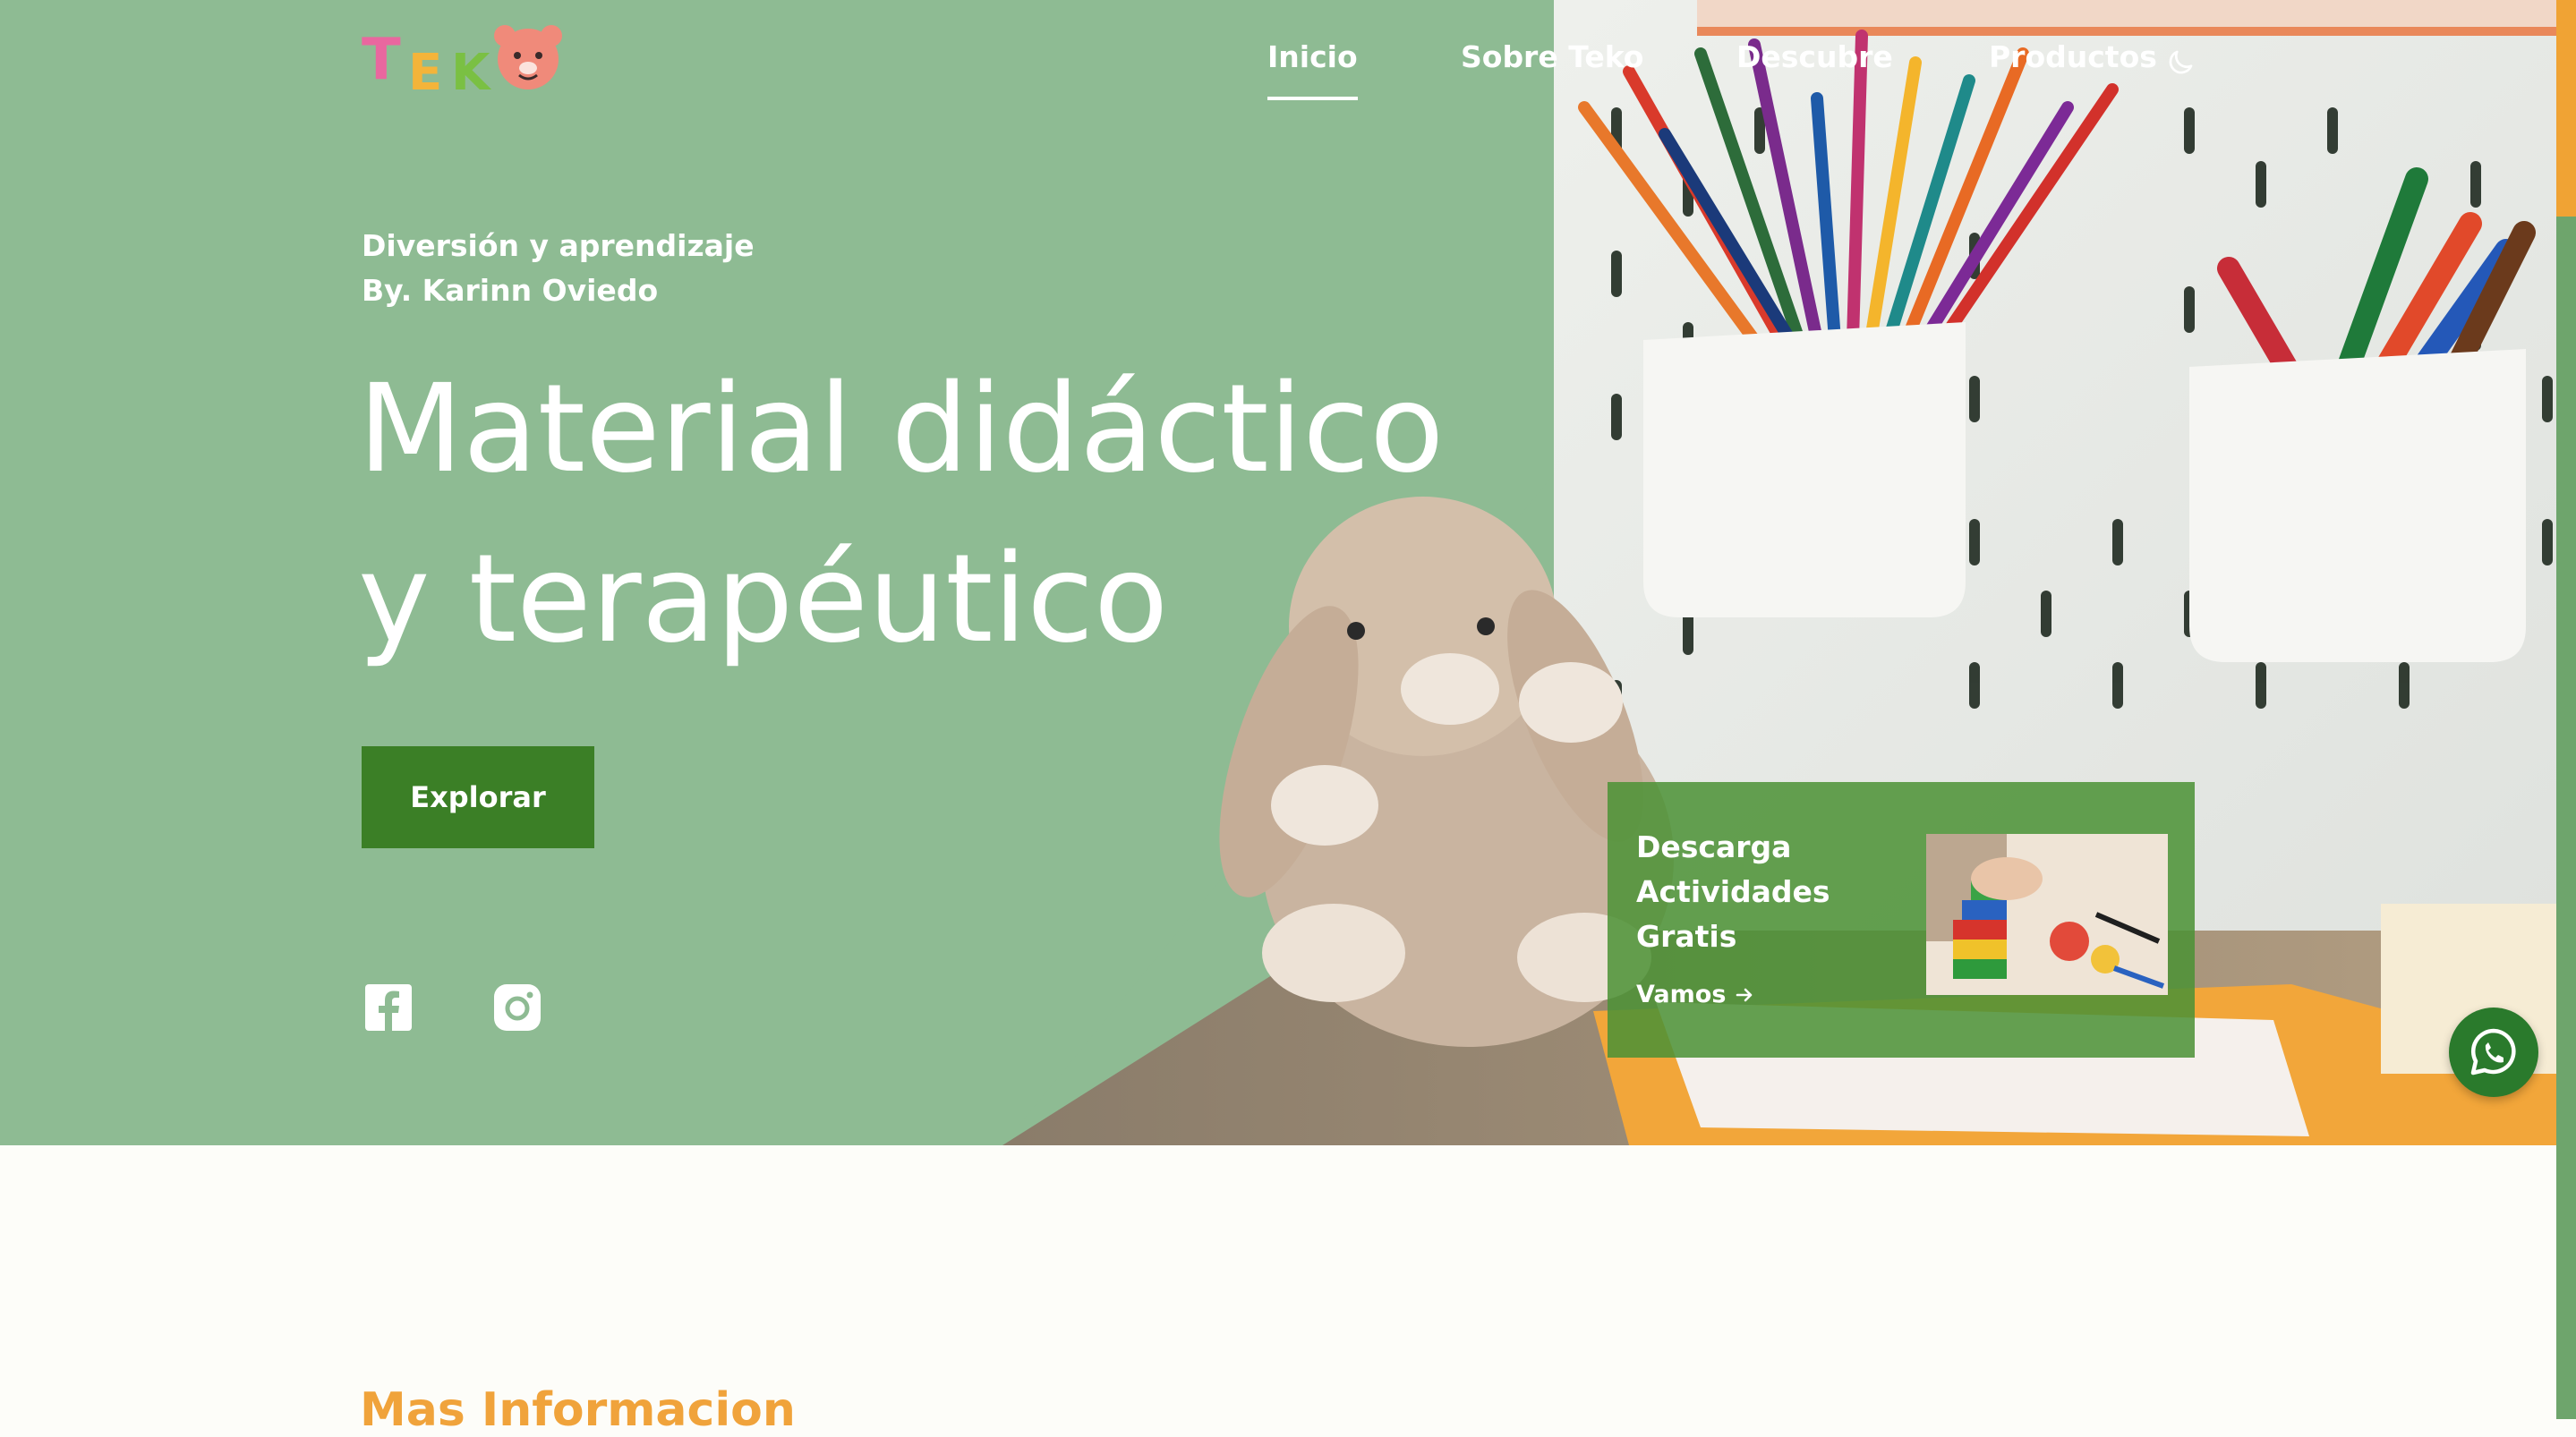 This screenshot has height=1437, width=2576. Describe the element at coordinates (1552, 57) in the screenshot. I see `nav-item-sobre-teko: Sobre Teko` at that location.